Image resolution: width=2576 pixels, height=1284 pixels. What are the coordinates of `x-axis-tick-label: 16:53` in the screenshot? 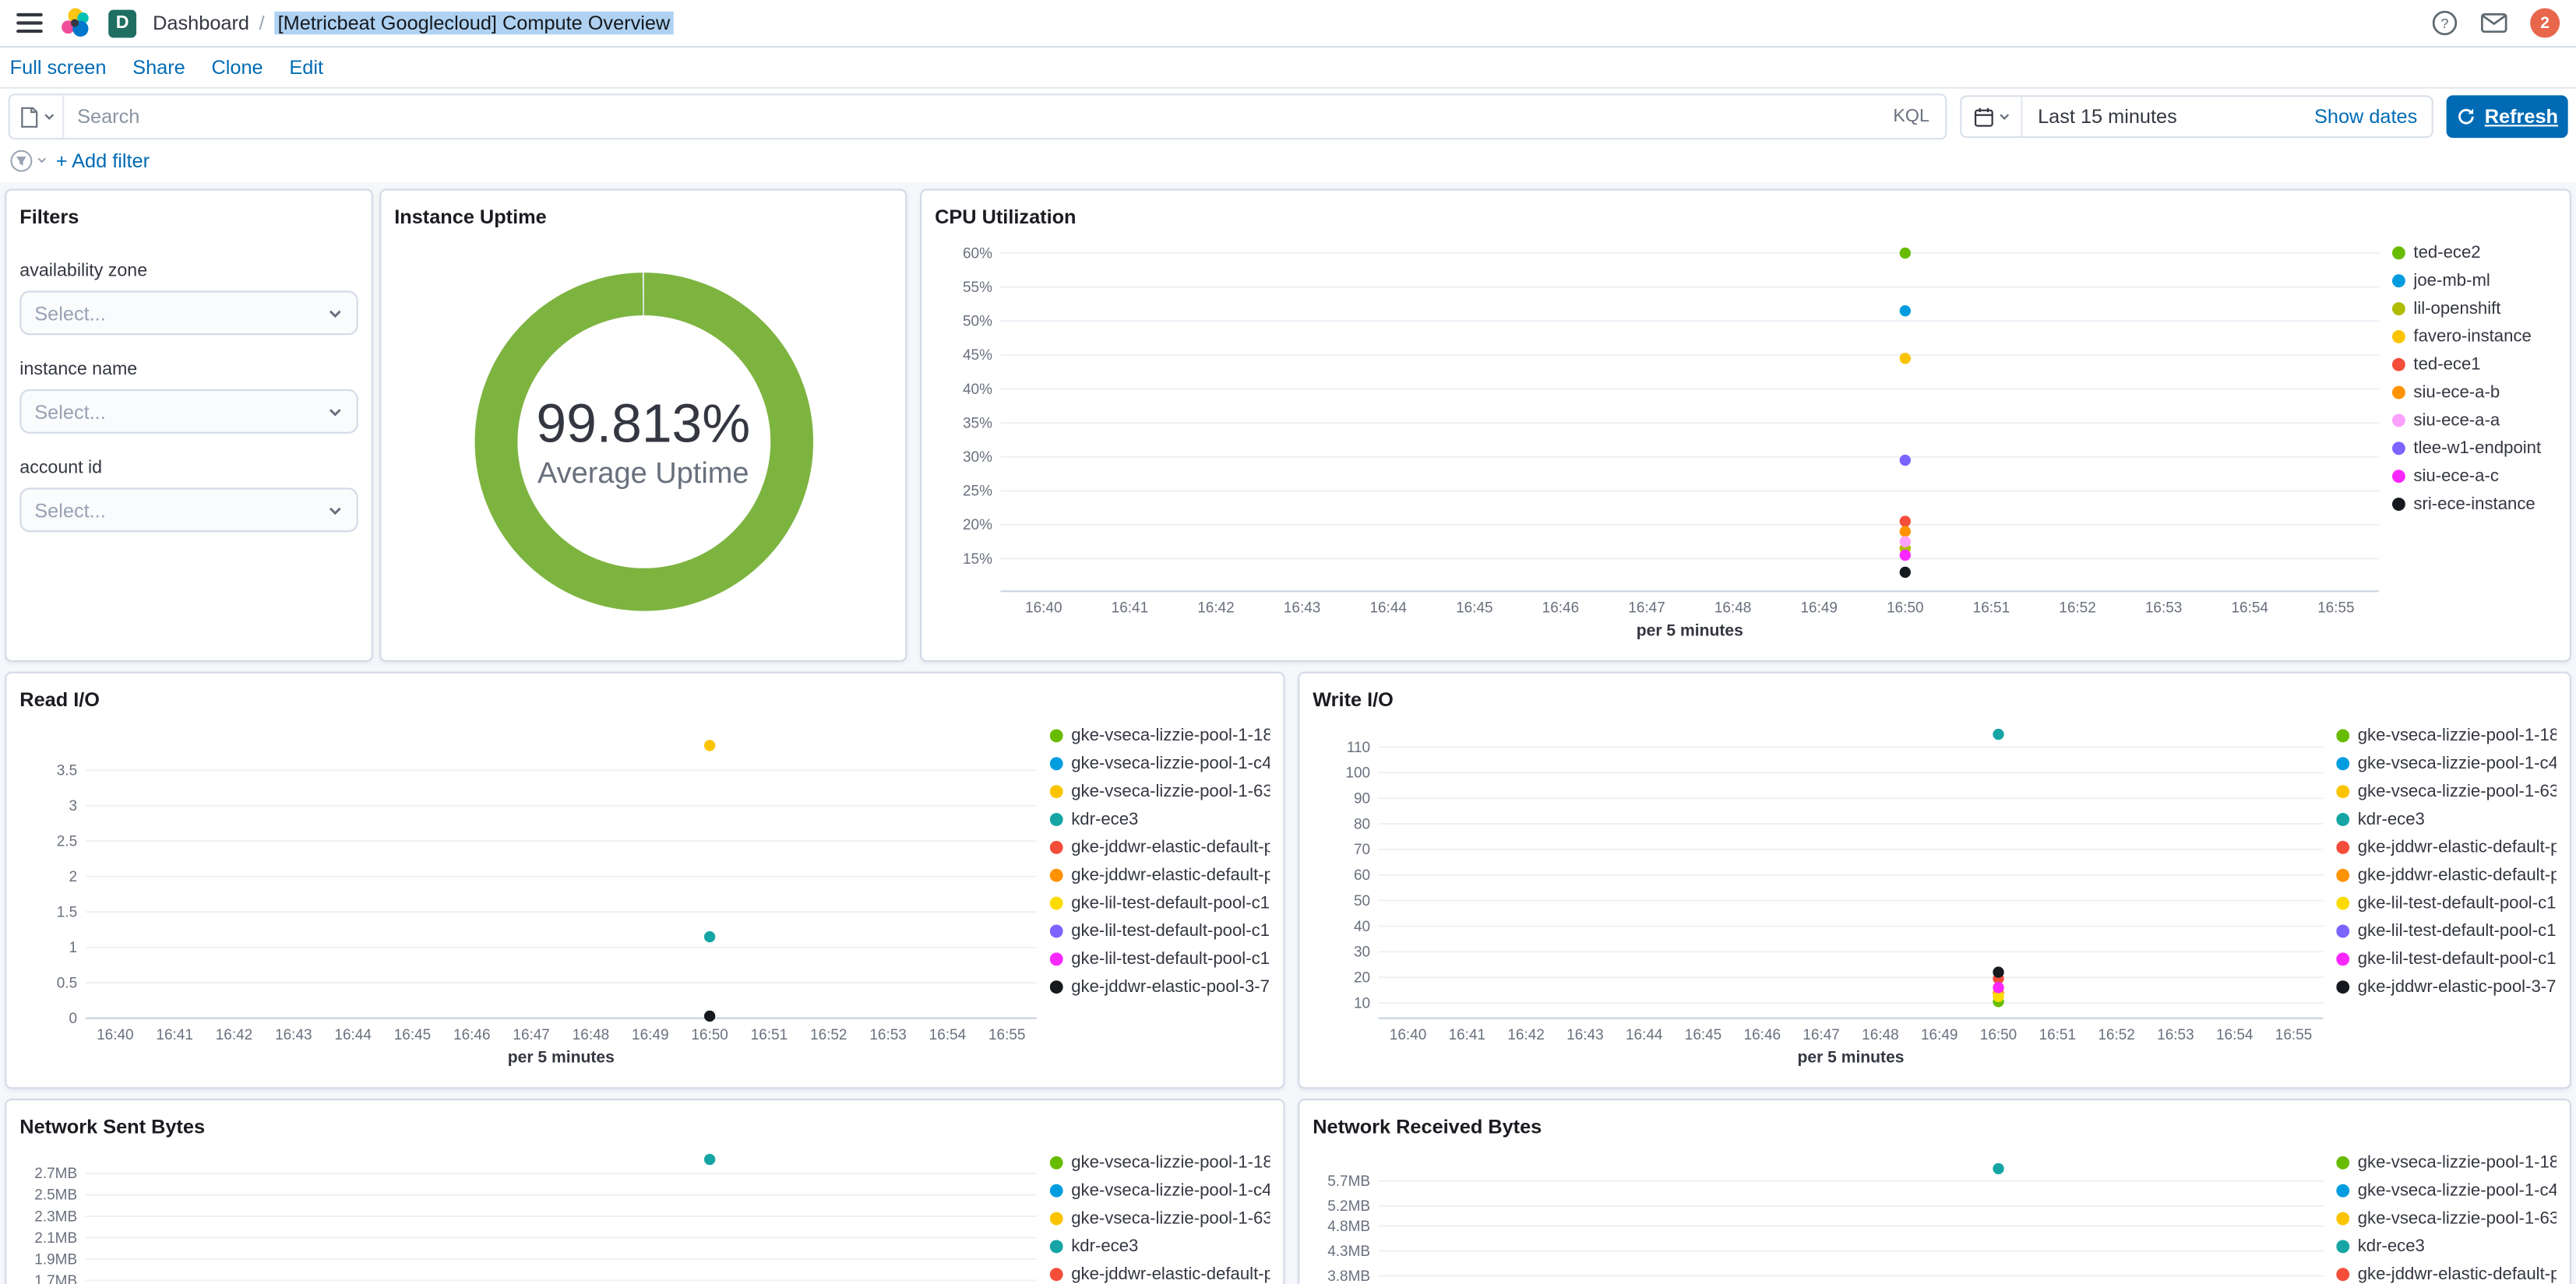 It's located at (2163, 608).